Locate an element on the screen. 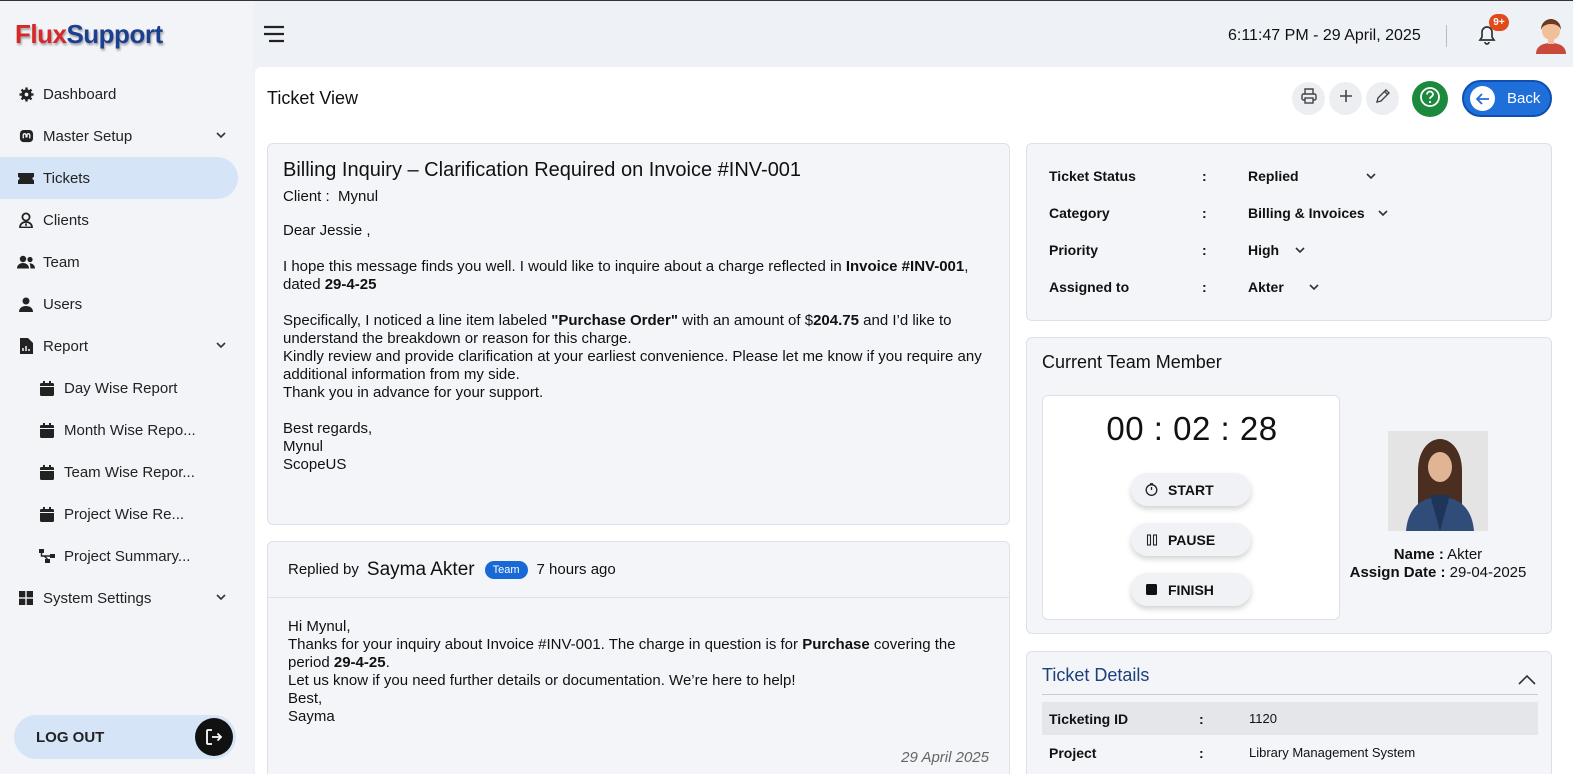  print-button is located at coordinates (1308, 98).